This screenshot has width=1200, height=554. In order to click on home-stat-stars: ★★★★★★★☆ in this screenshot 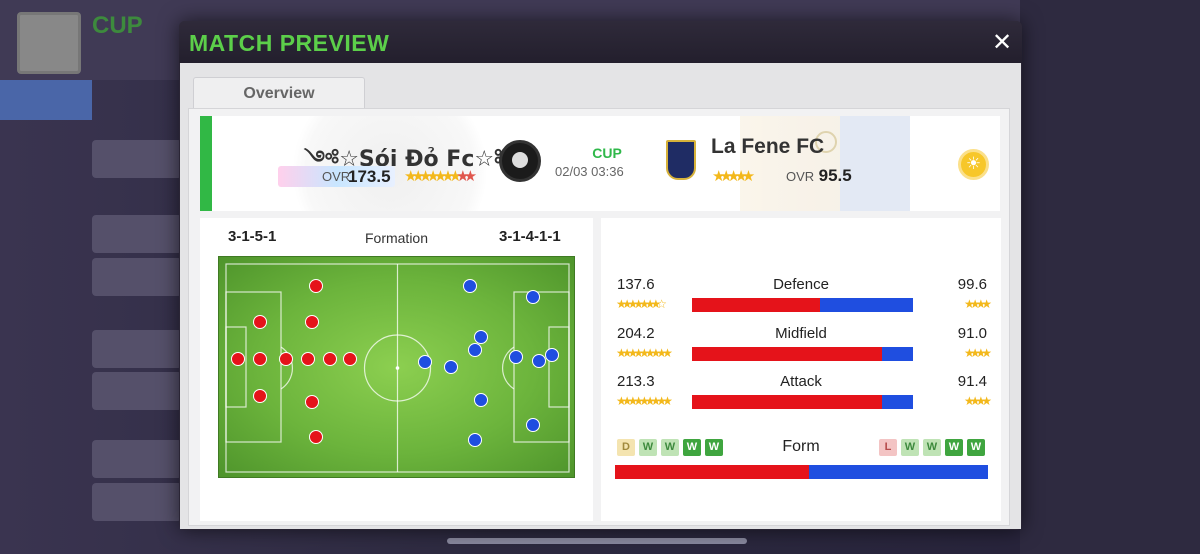, I will do `click(641, 304)`.